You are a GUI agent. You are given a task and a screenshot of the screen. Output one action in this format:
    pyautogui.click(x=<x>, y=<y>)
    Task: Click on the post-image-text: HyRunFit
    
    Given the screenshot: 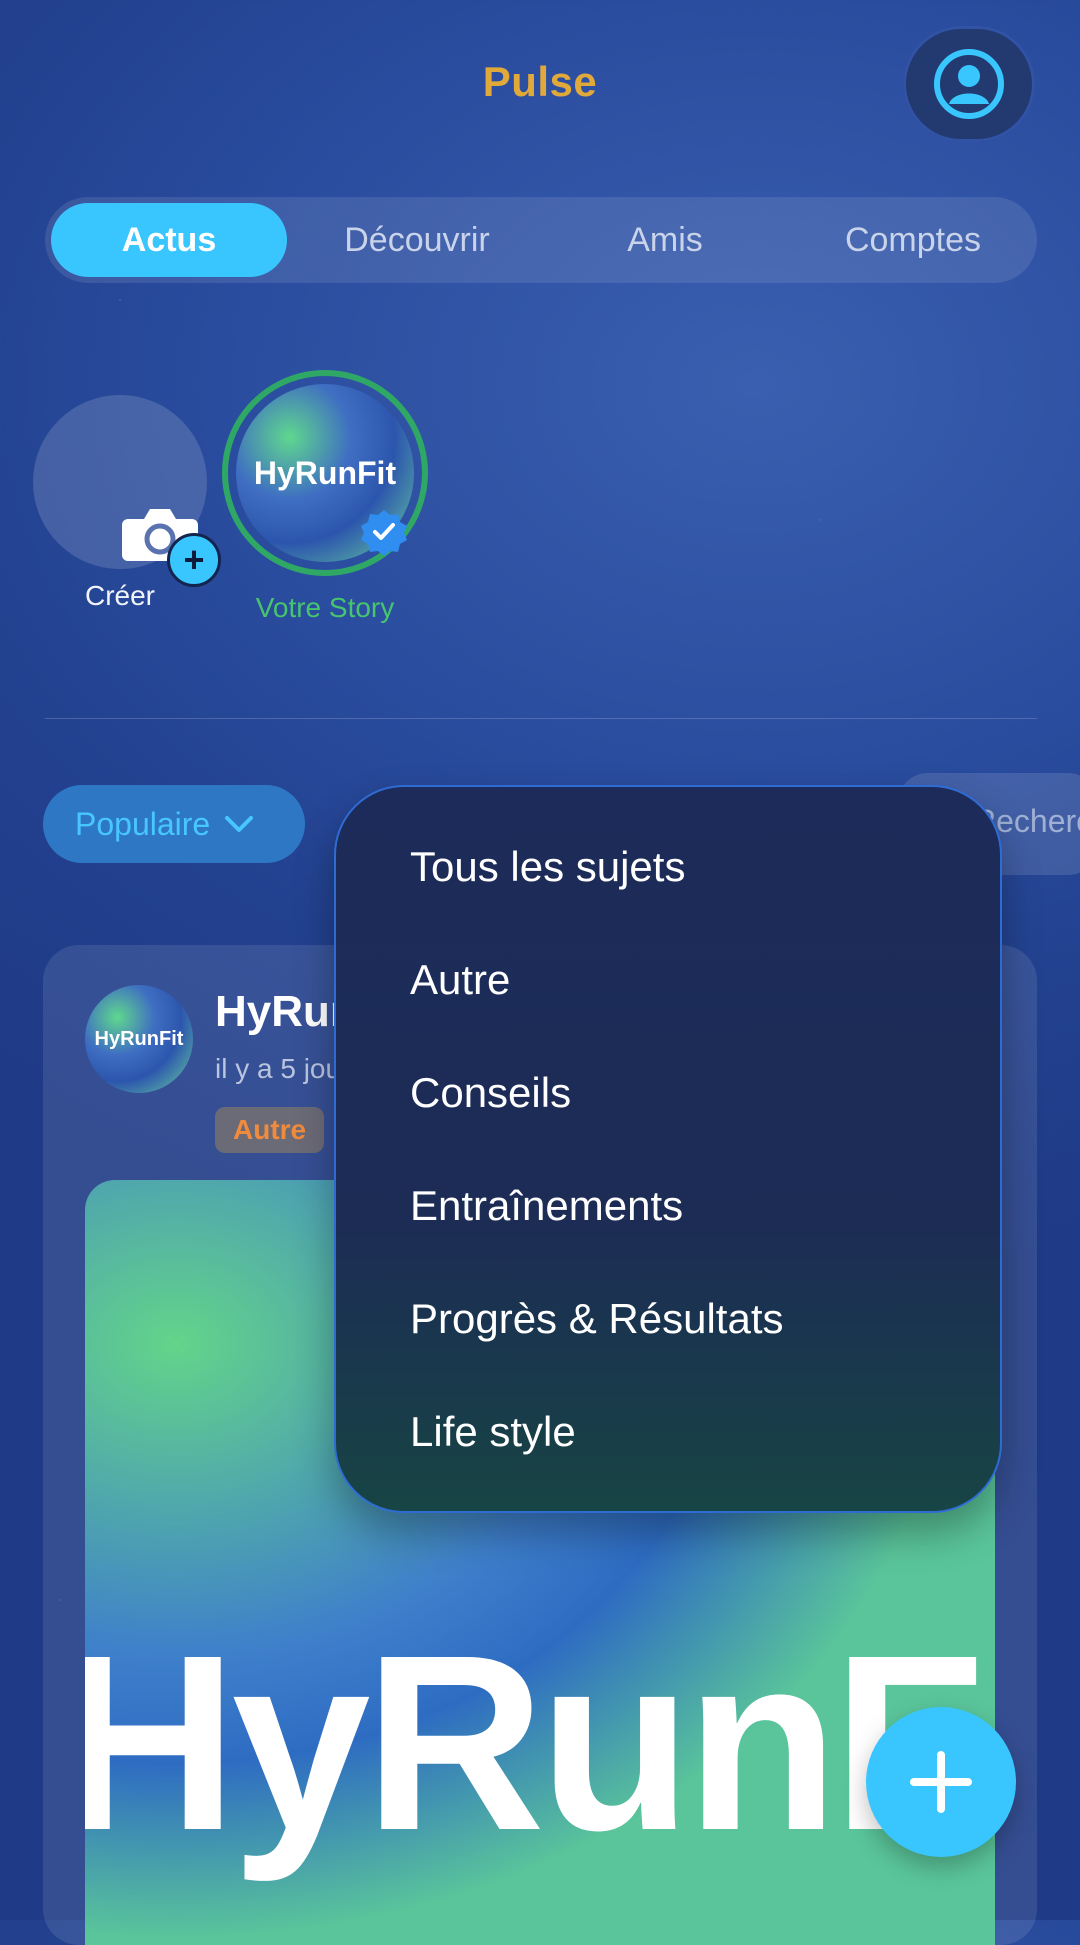 What is the action you would take?
    pyautogui.click(x=540, y=1742)
    